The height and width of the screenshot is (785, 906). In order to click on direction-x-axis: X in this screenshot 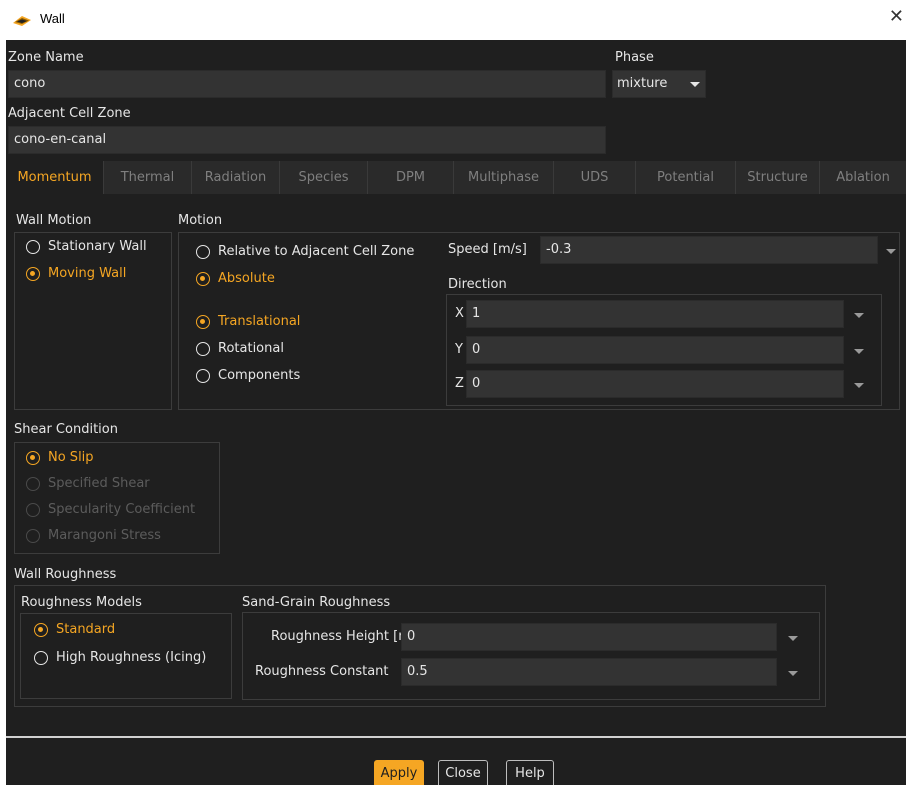, I will do `click(459, 313)`.